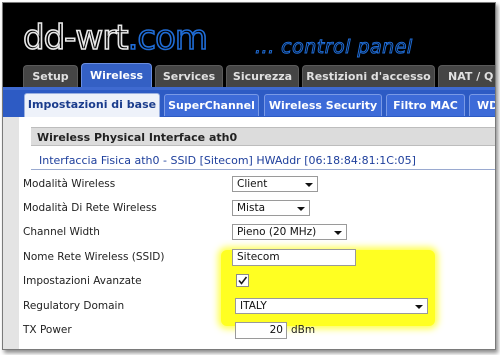  What do you see at coordinates (75, 38) in the screenshot?
I see `logo-part-ddwrt: dd-wrt` at bounding box center [75, 38].